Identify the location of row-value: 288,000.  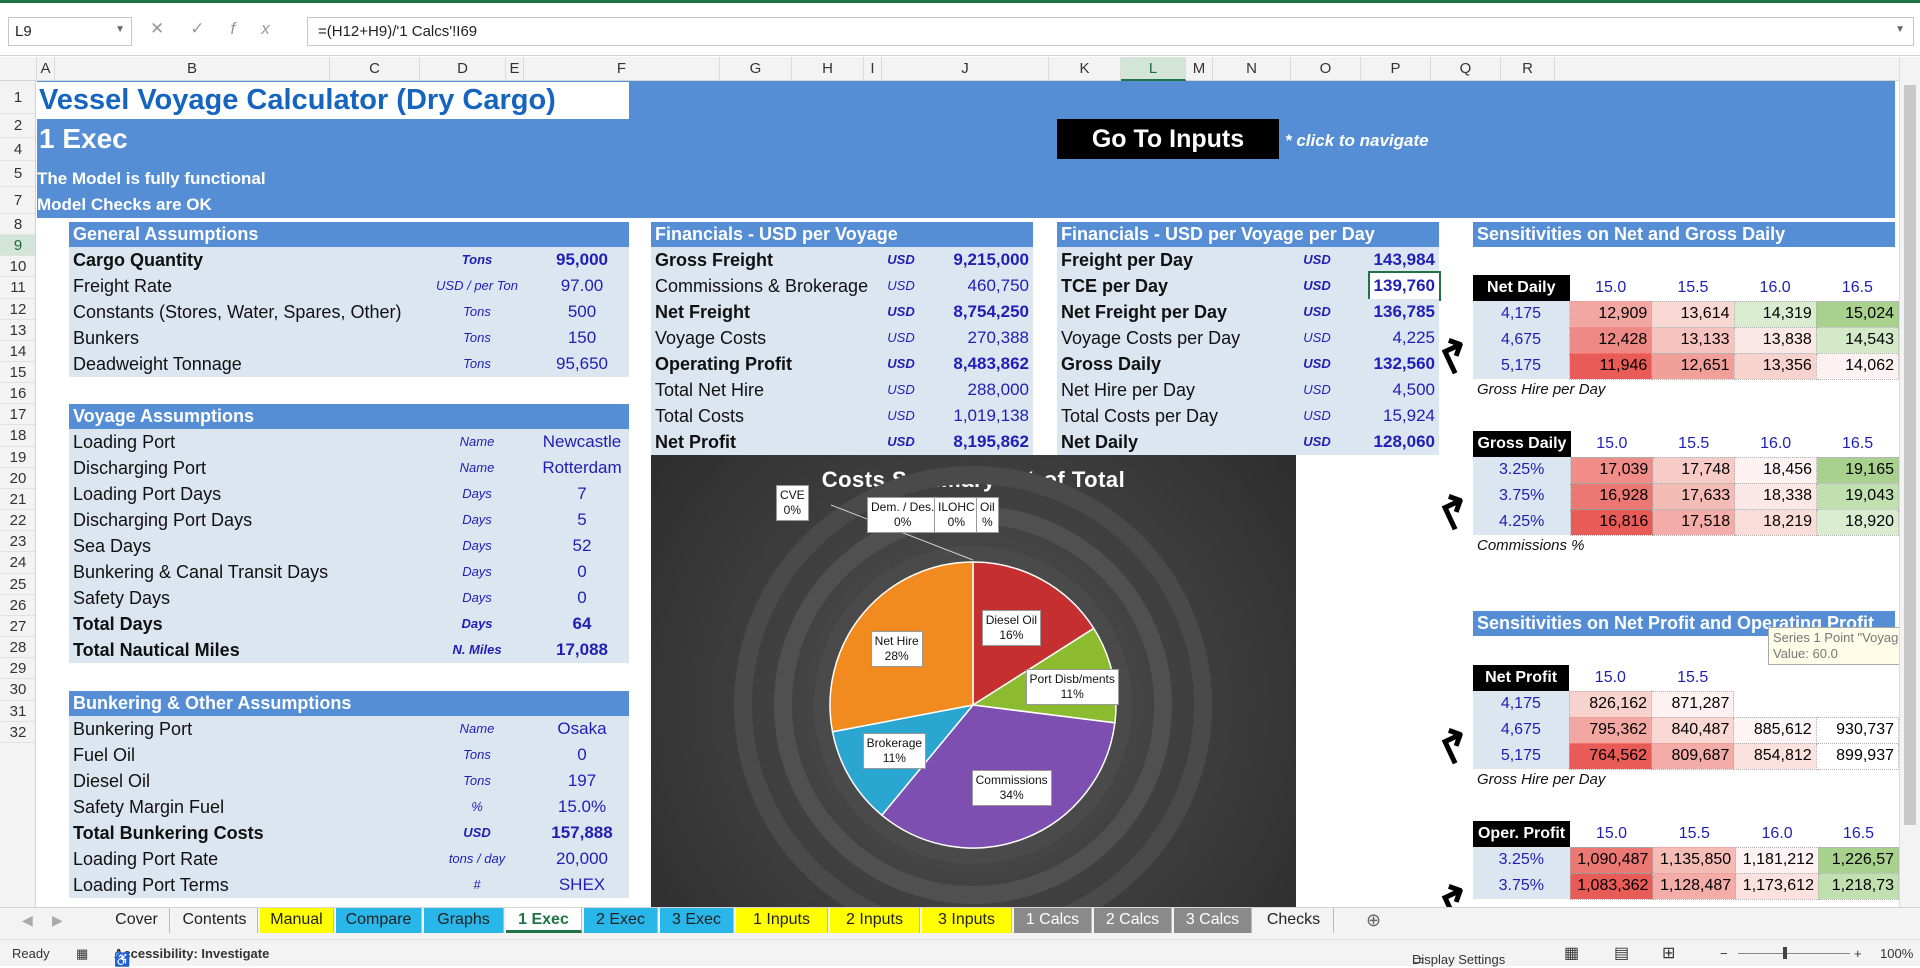
(998, 390).